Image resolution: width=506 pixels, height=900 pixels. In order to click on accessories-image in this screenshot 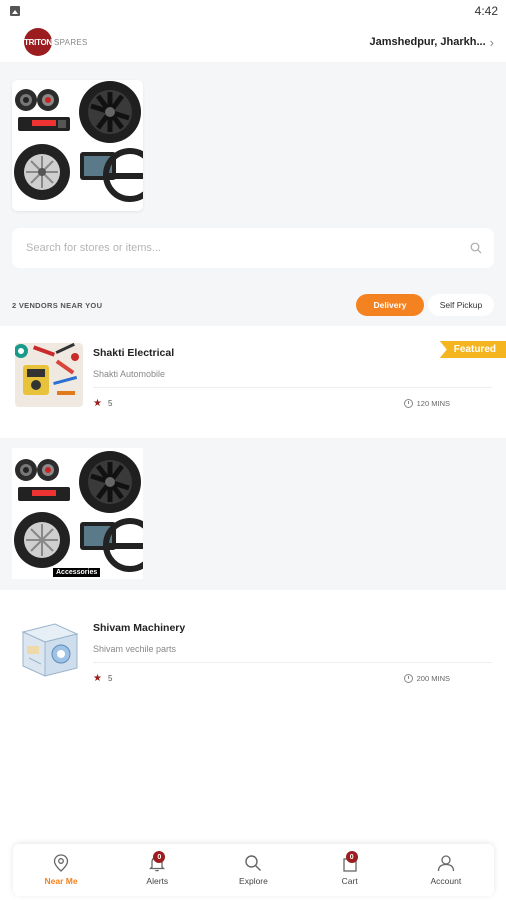, I will do `click(77, 513)`.